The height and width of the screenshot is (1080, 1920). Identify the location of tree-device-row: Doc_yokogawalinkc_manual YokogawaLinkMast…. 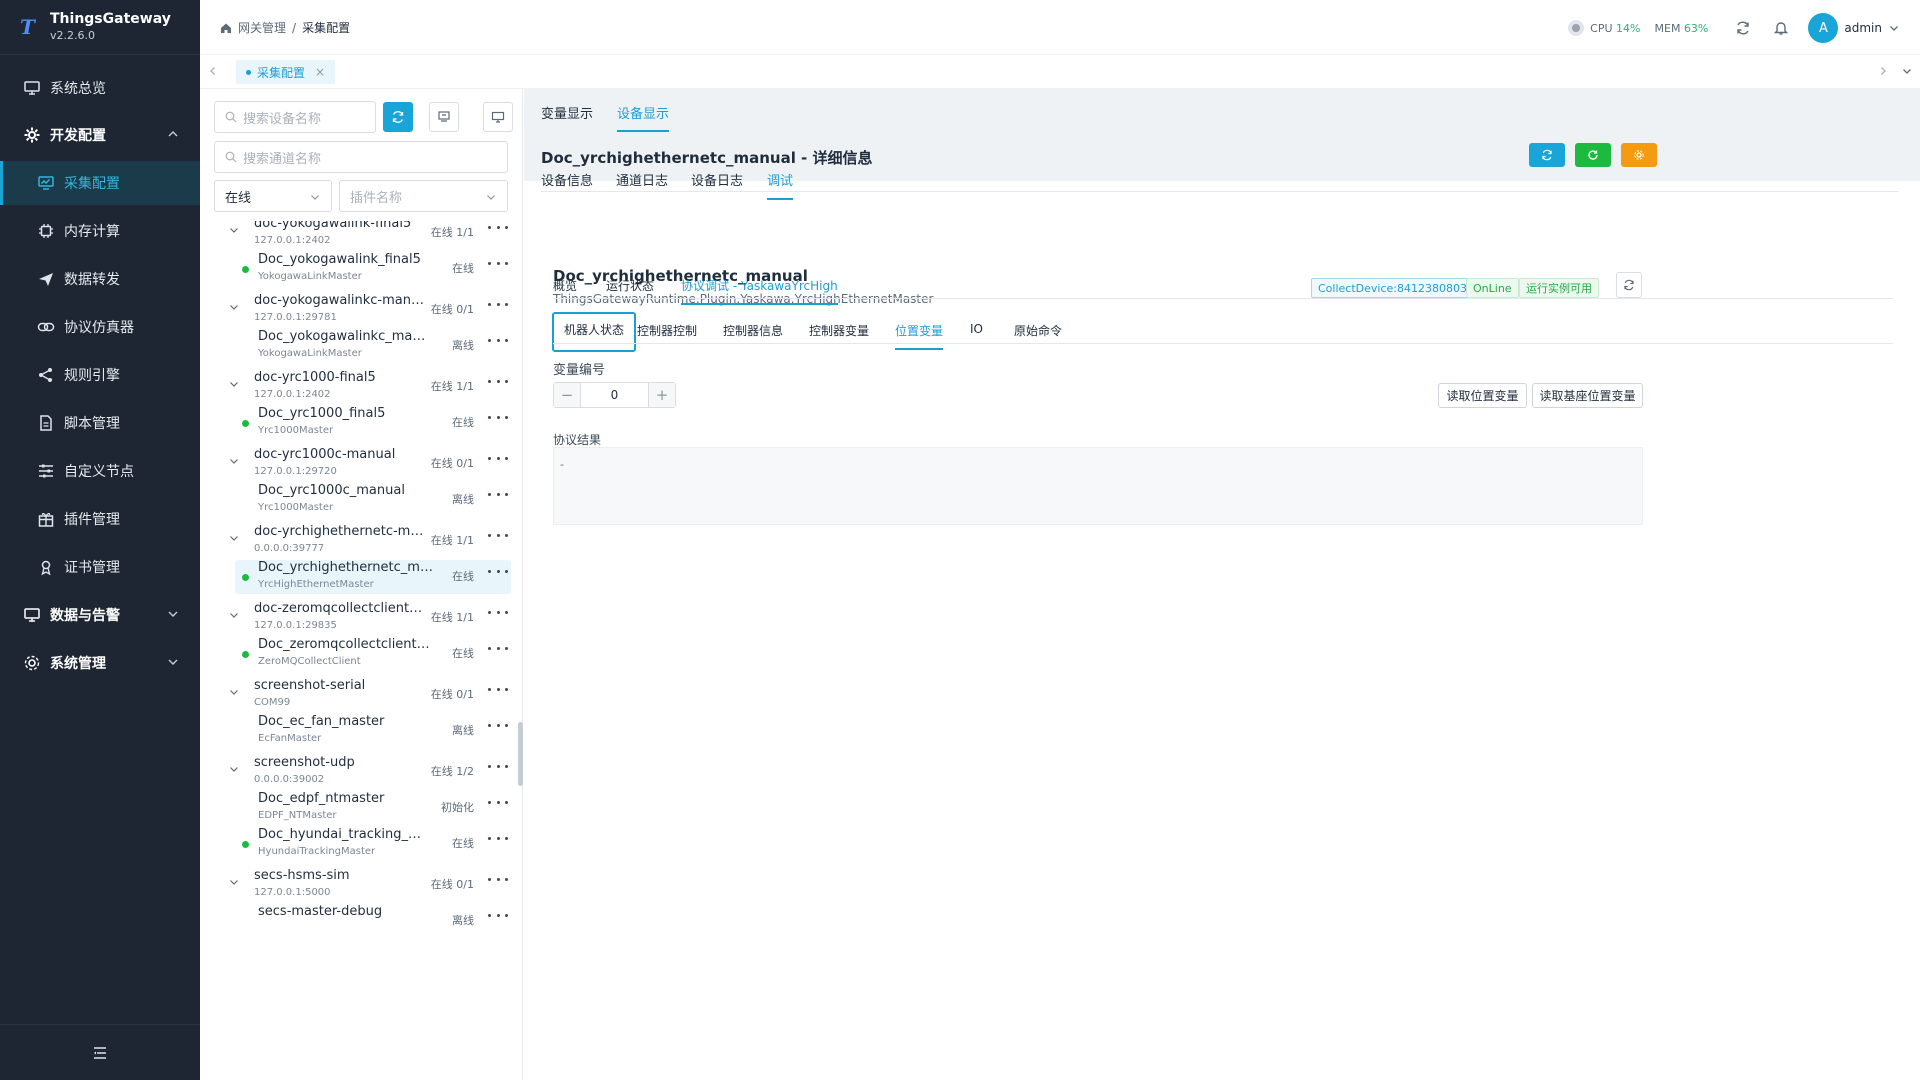
(359, 346).